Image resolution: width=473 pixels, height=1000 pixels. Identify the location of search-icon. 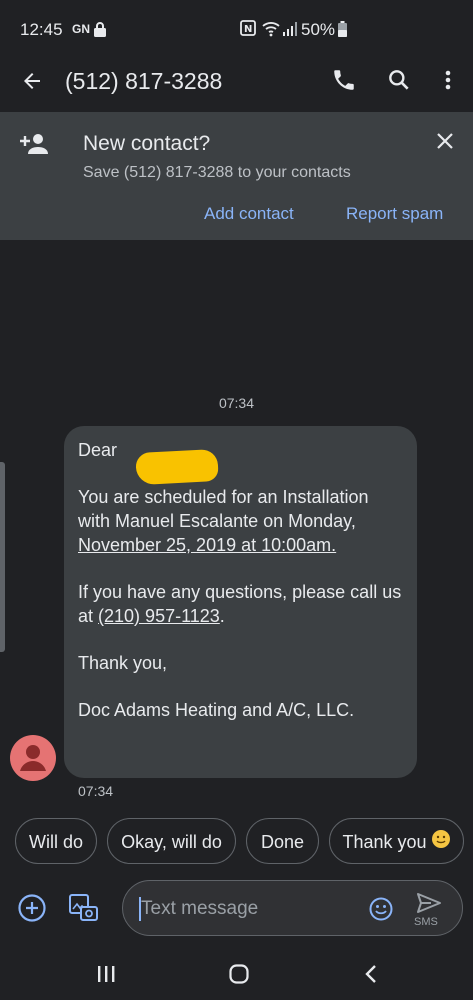
(399, 82).